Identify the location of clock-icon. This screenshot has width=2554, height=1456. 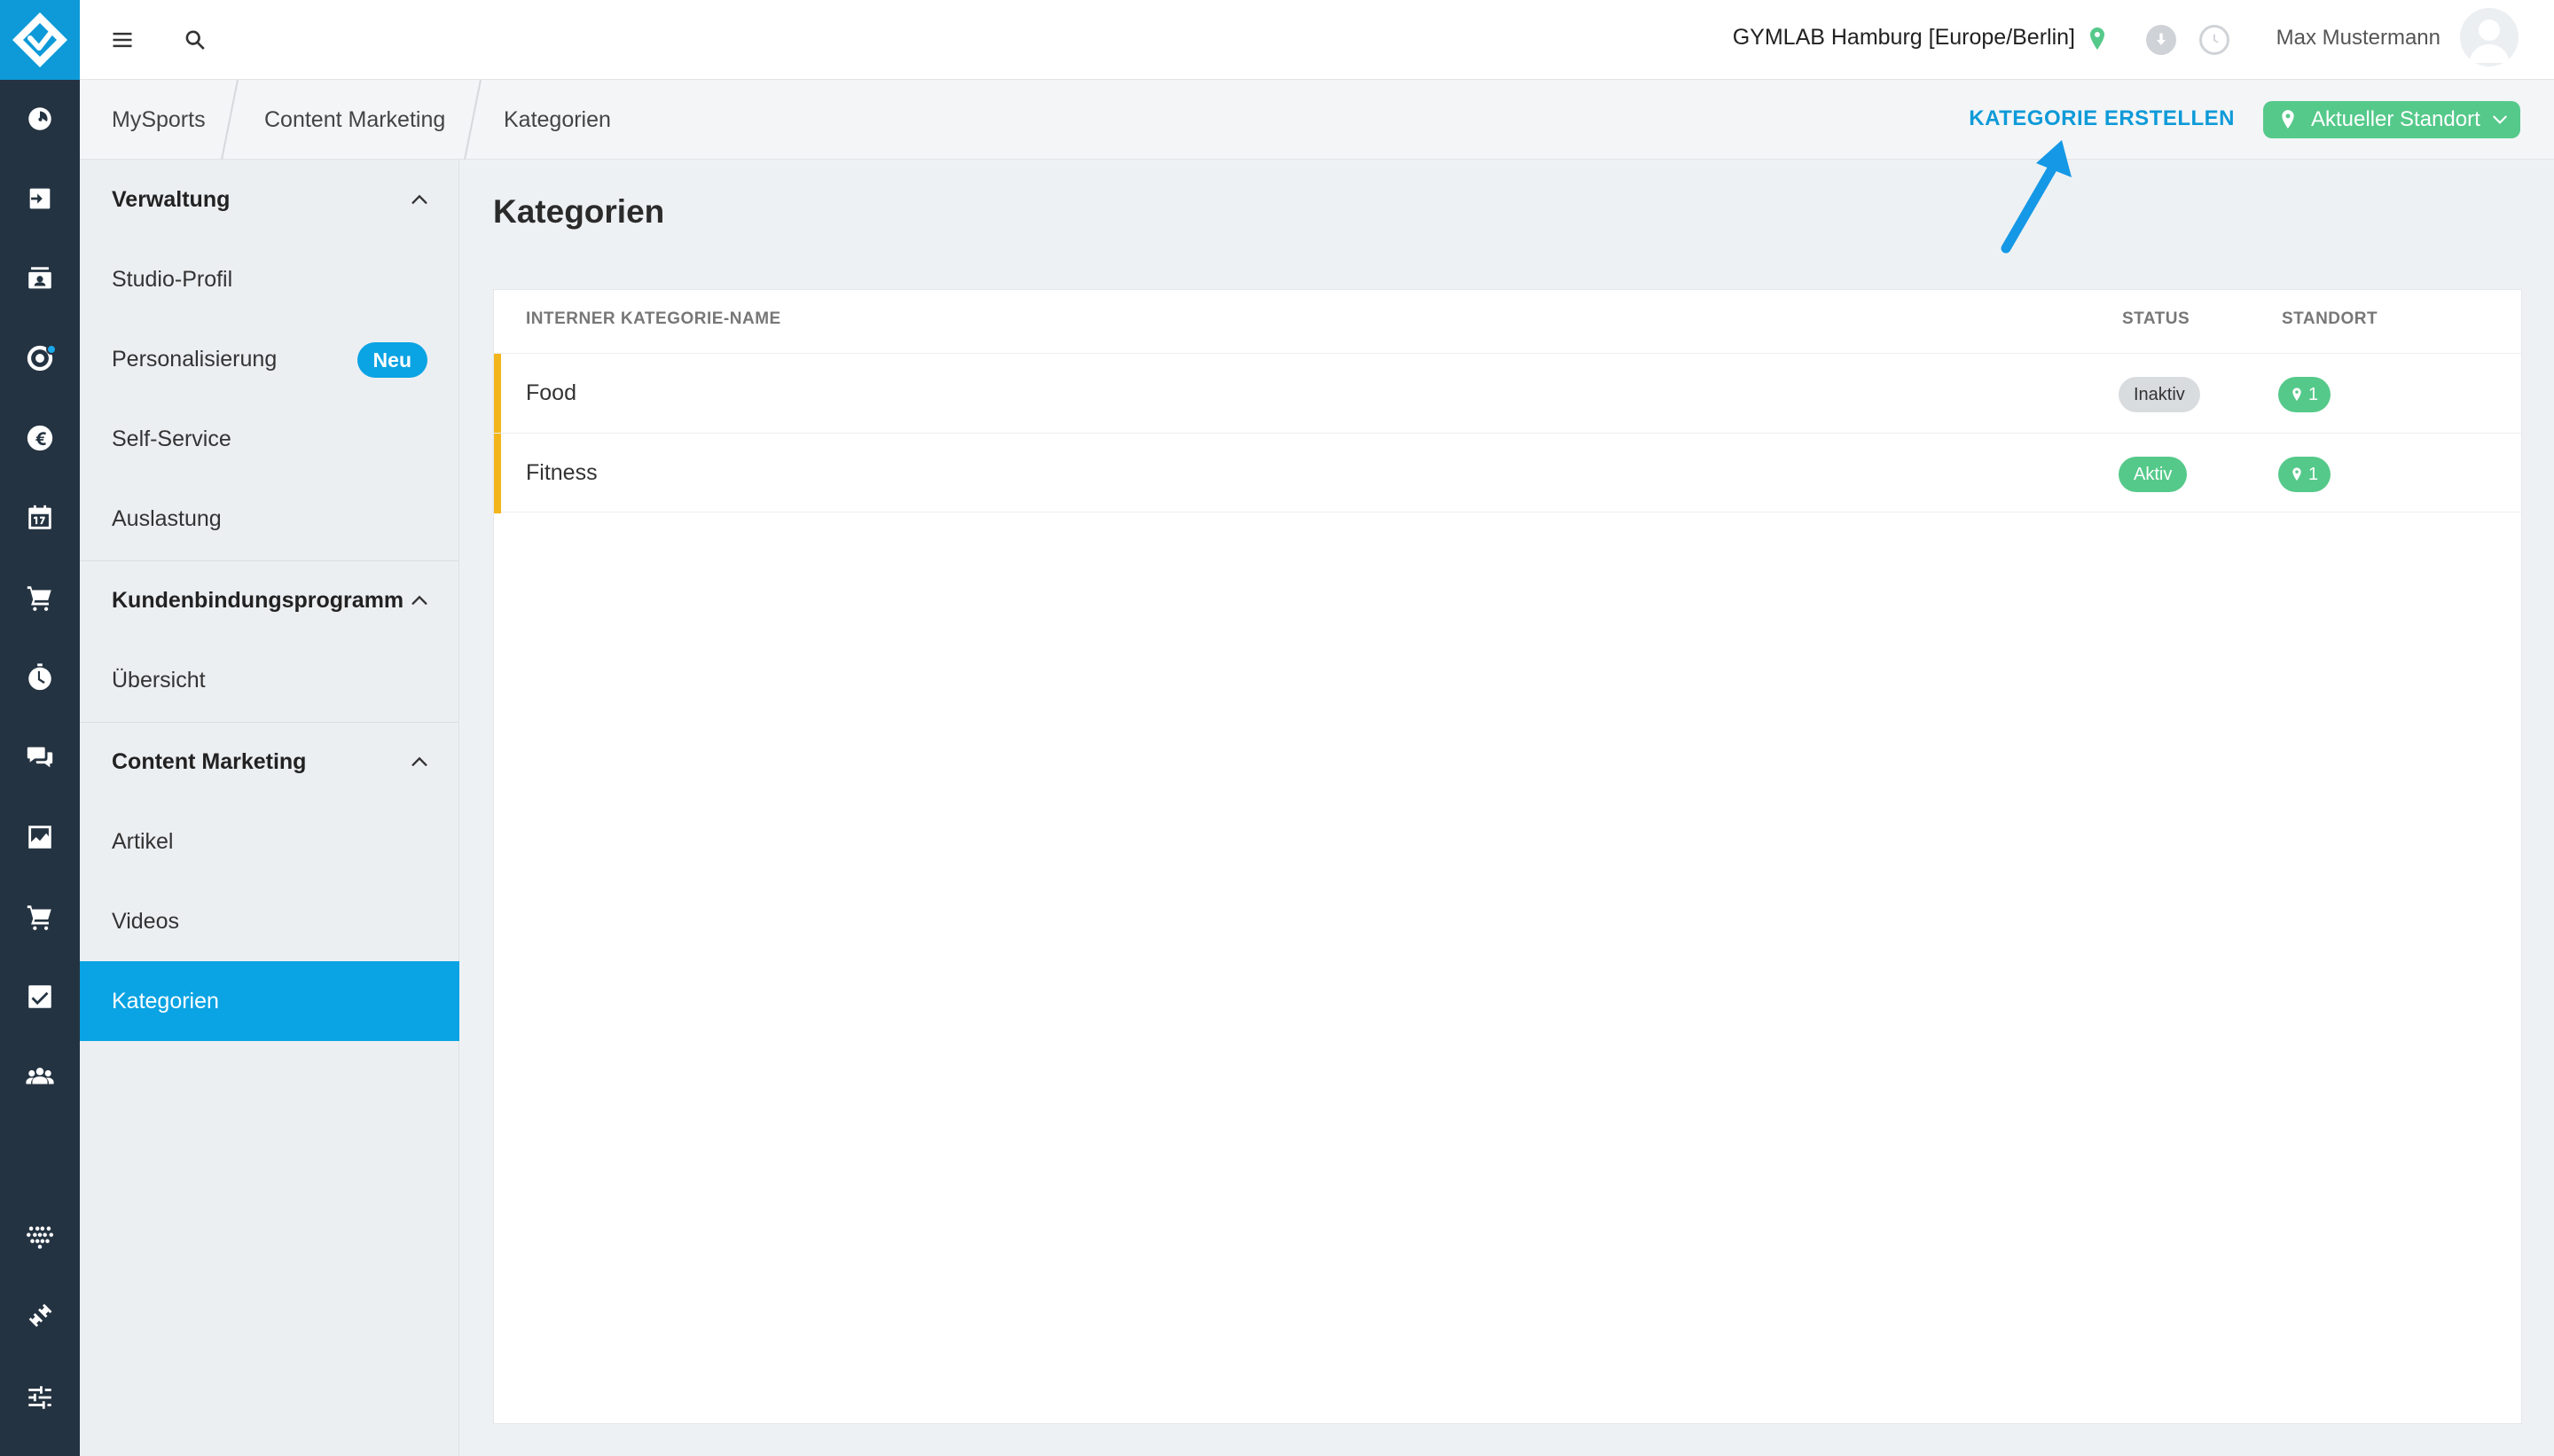
(2214, 40).